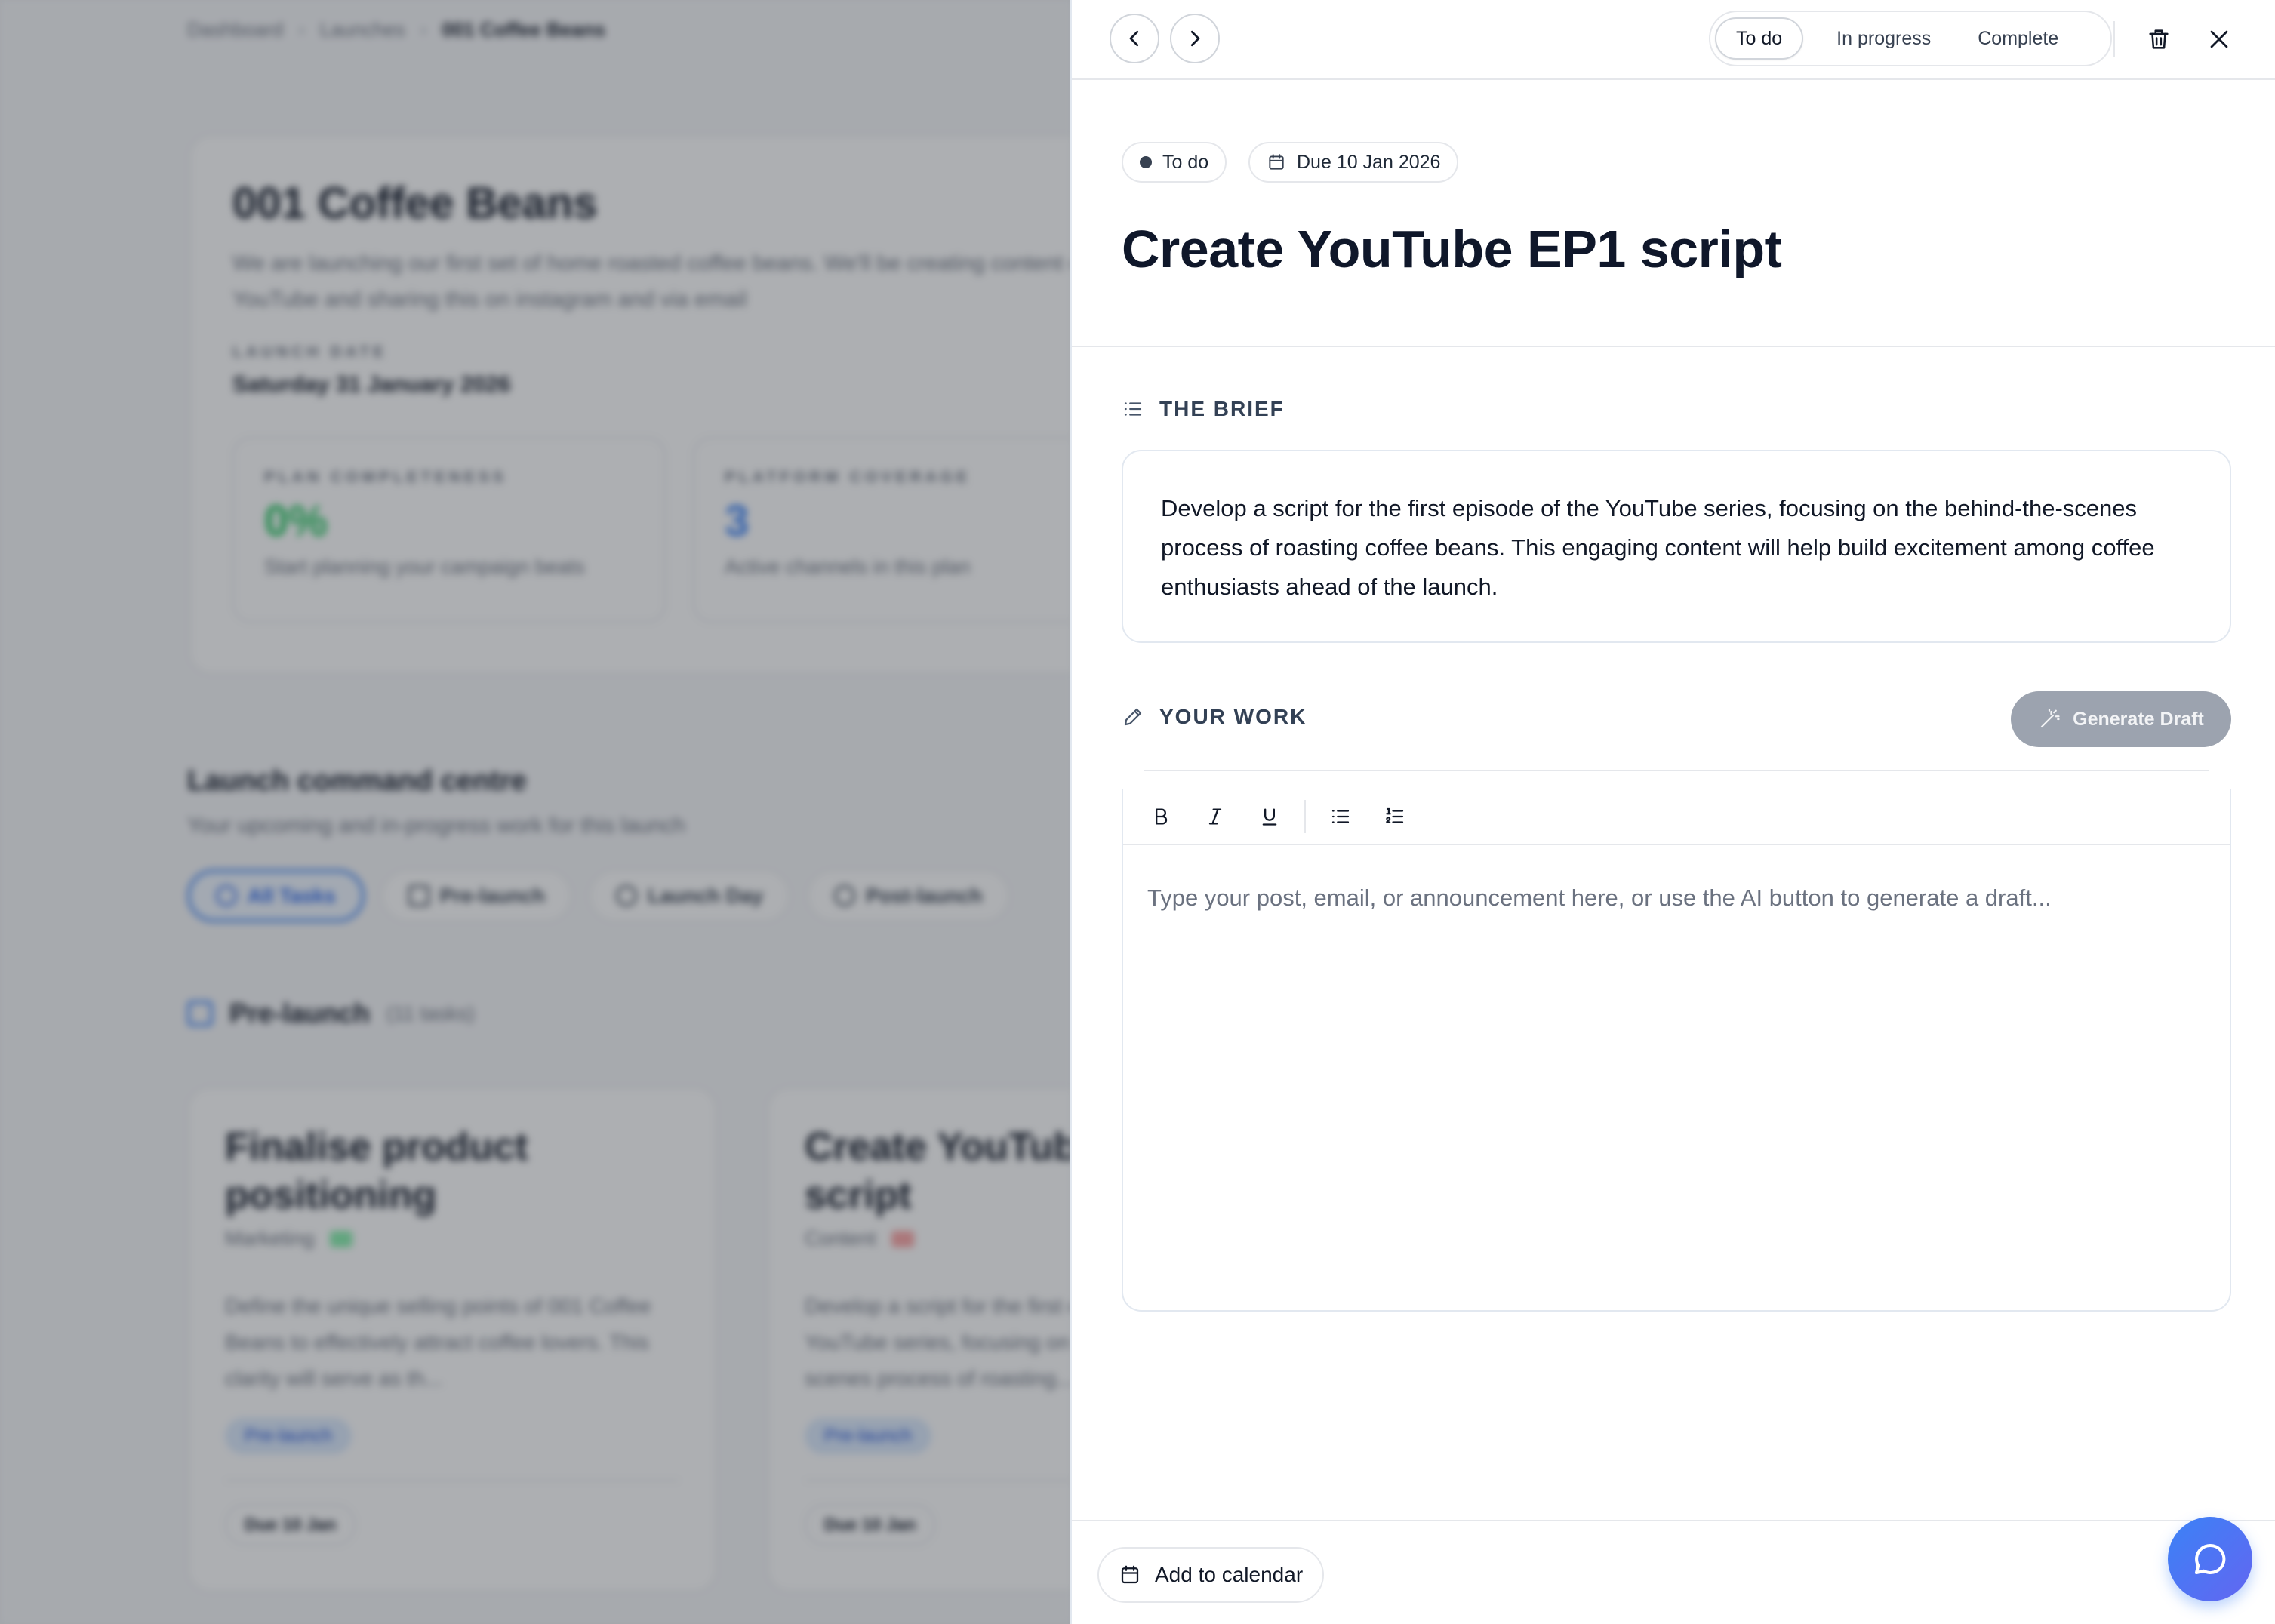 This screenshot has height=1624, width=2275. I want to click on generate-draft-label: Generate Draft, so click(2138, 719).